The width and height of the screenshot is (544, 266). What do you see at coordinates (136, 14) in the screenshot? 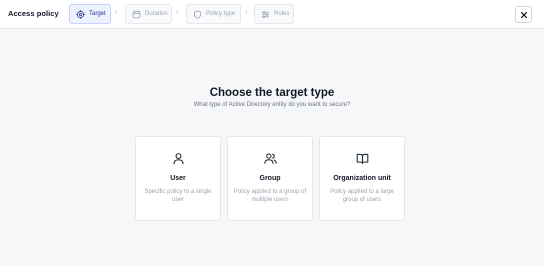
I see `calendar-icon` at bounding box center [136, 14].